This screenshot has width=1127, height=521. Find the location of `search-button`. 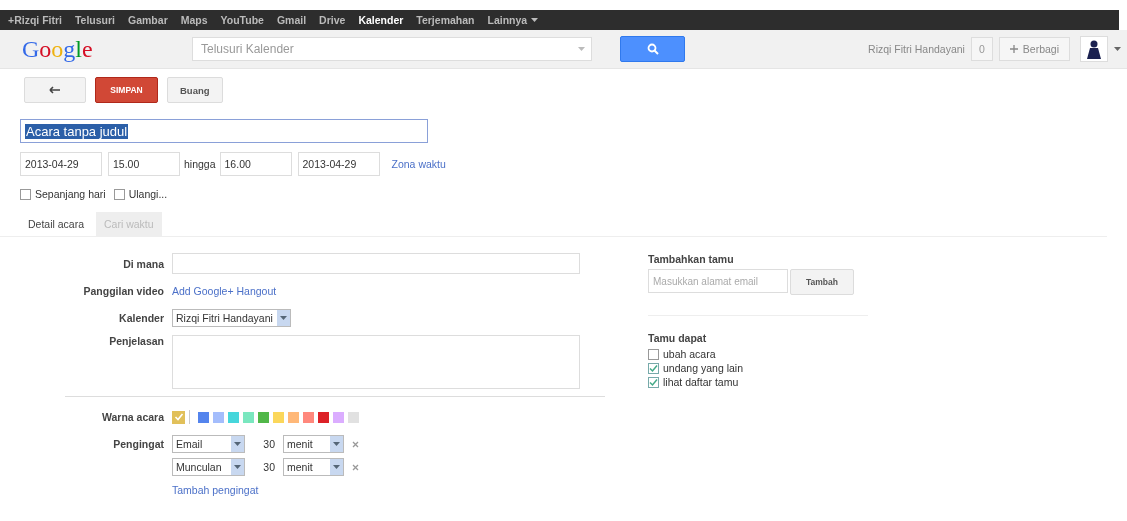

search-button is located at coordinates (652, 49).